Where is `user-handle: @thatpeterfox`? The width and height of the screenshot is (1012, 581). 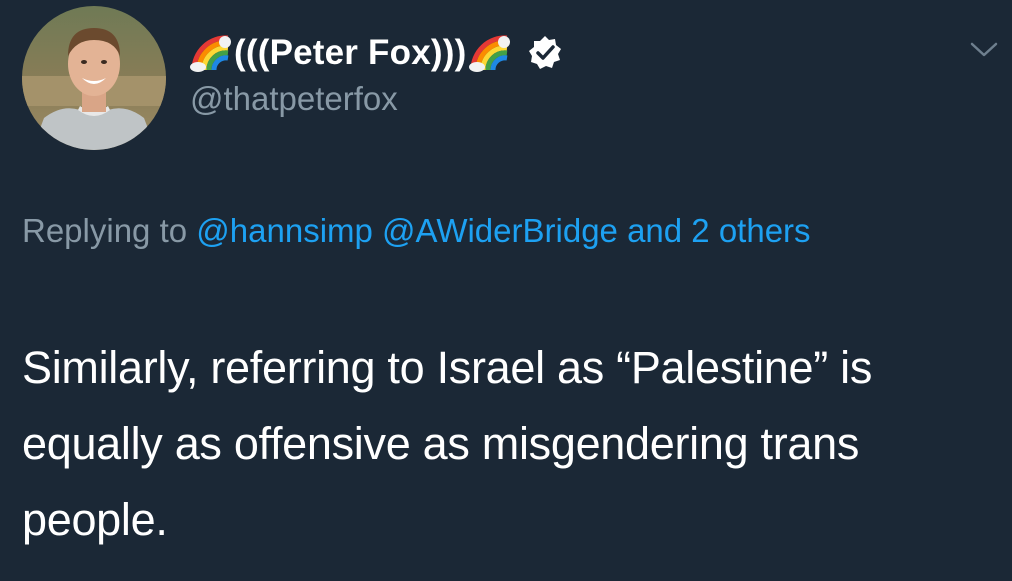
user-handle: @thatpeterfox is located at coordinates (294, 99).